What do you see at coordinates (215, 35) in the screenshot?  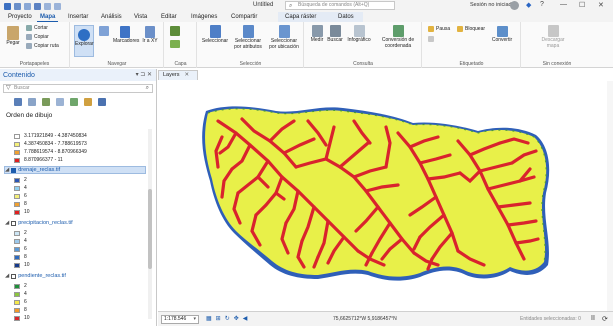 I see `select-button: Seleccionar` at bounding box center [215, 35].